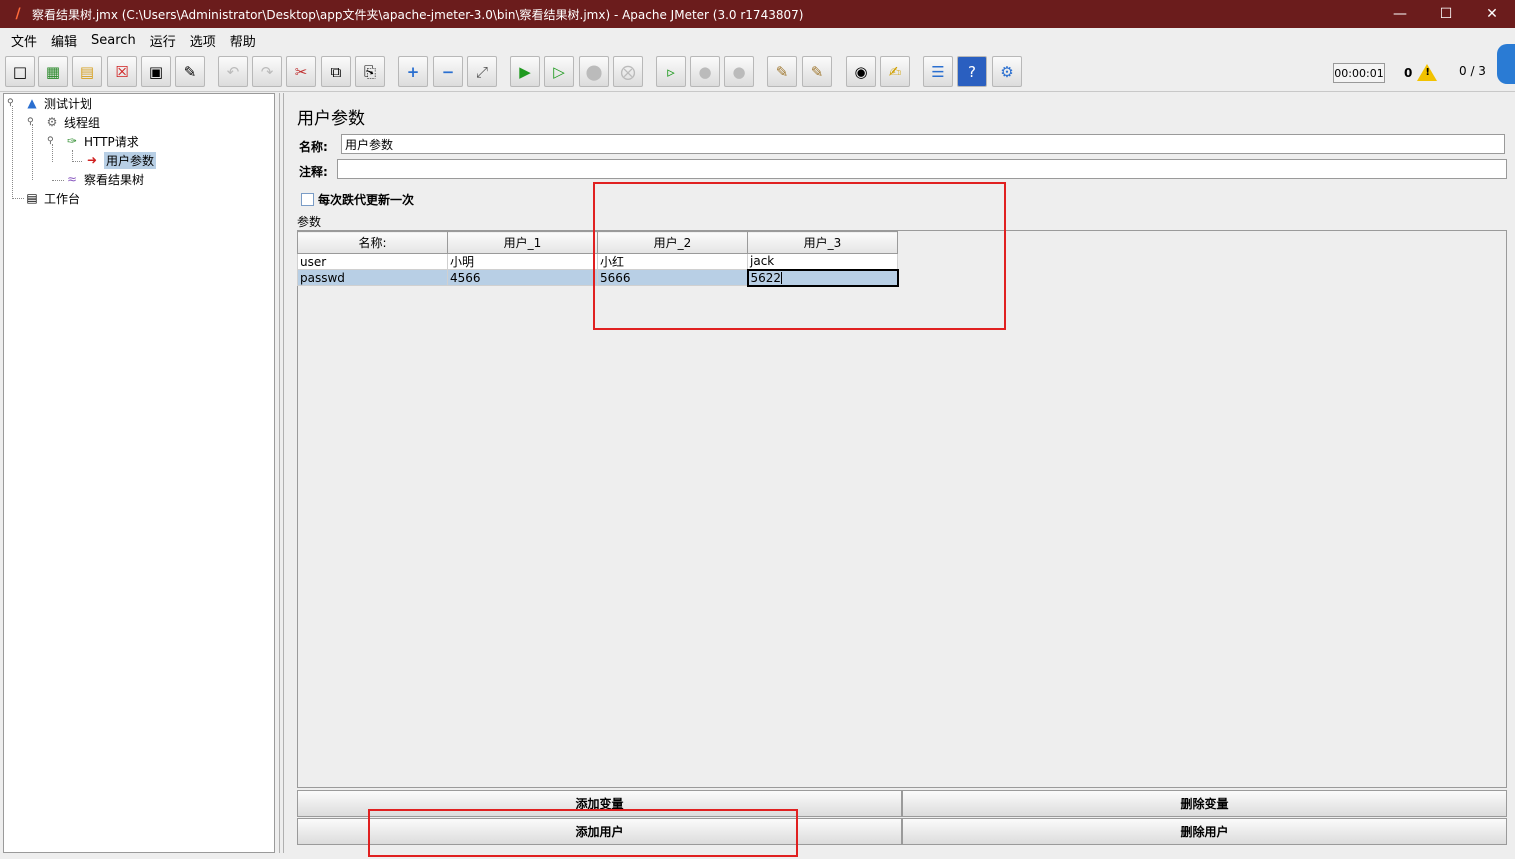  What do you see at coordinates (87, 71) in the screenshot?
I see `open-folder-icon: ▤` at bounding box center [87, 71].